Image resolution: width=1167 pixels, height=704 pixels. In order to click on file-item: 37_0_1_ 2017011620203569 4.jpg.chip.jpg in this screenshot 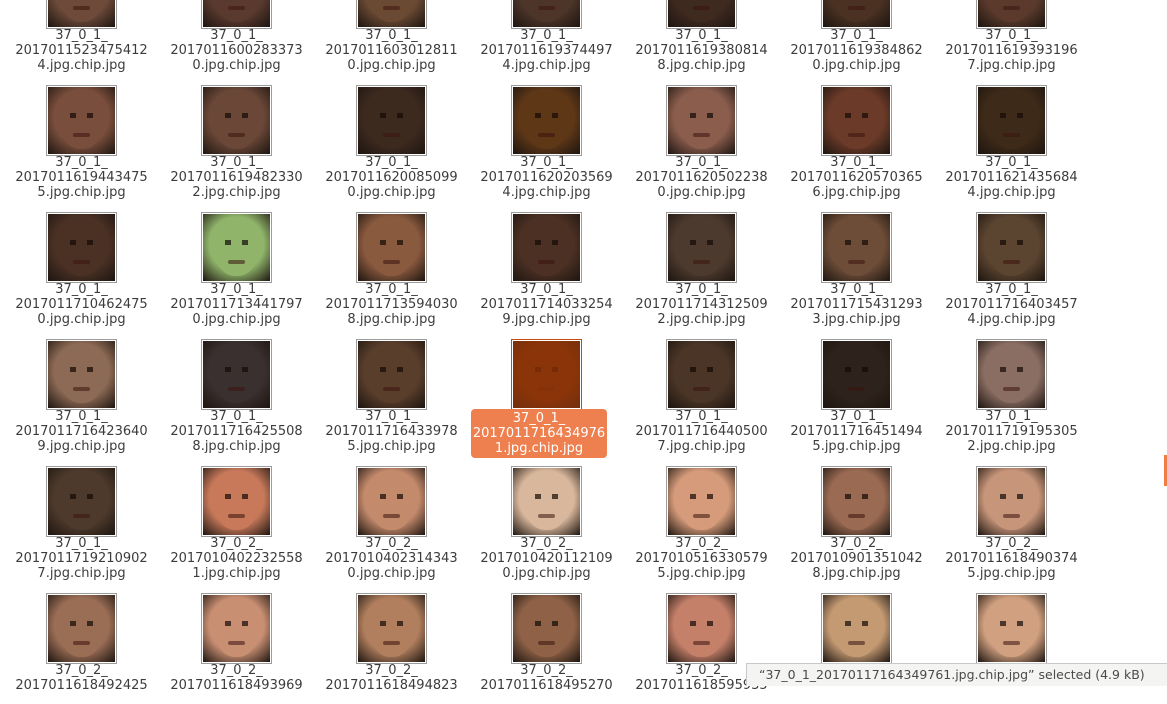, I will do `click(546, 134)`.